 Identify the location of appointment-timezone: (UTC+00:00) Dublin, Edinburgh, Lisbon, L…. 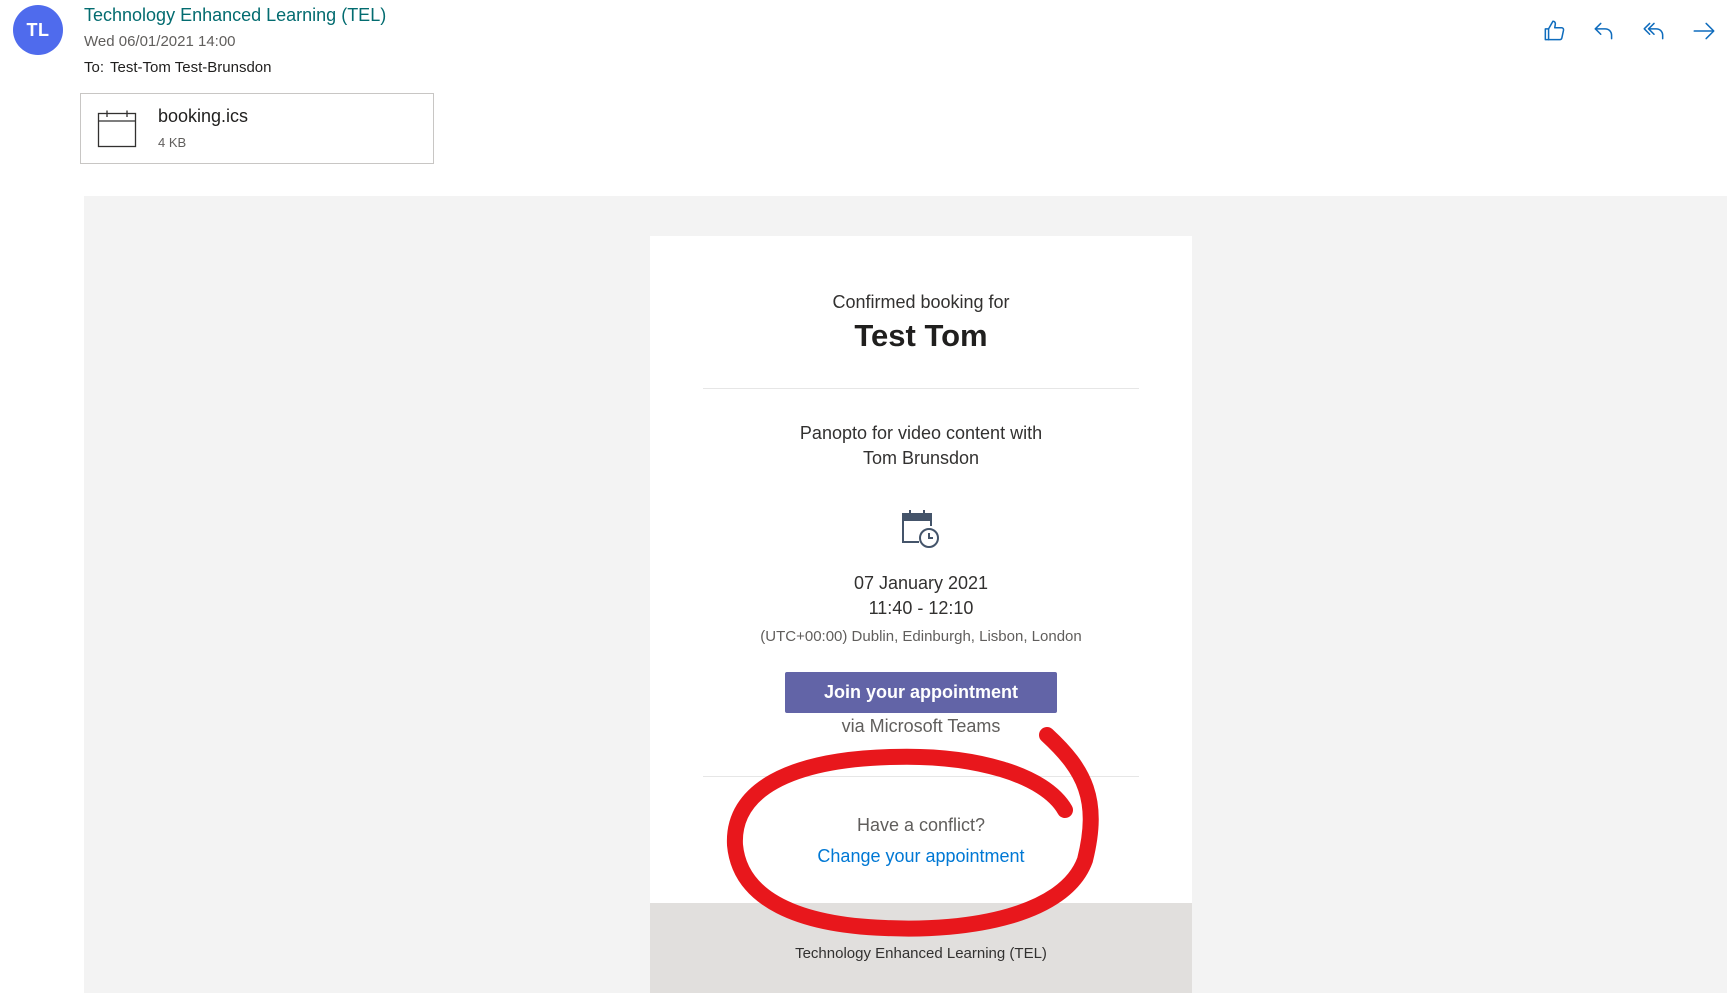
(921, 636).